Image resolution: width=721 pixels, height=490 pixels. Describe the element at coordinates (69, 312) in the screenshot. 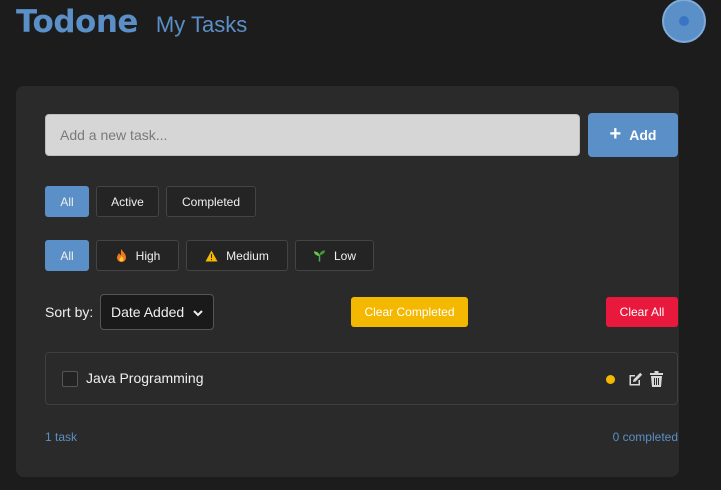

I see `sort-label: Sort by:` at that location.